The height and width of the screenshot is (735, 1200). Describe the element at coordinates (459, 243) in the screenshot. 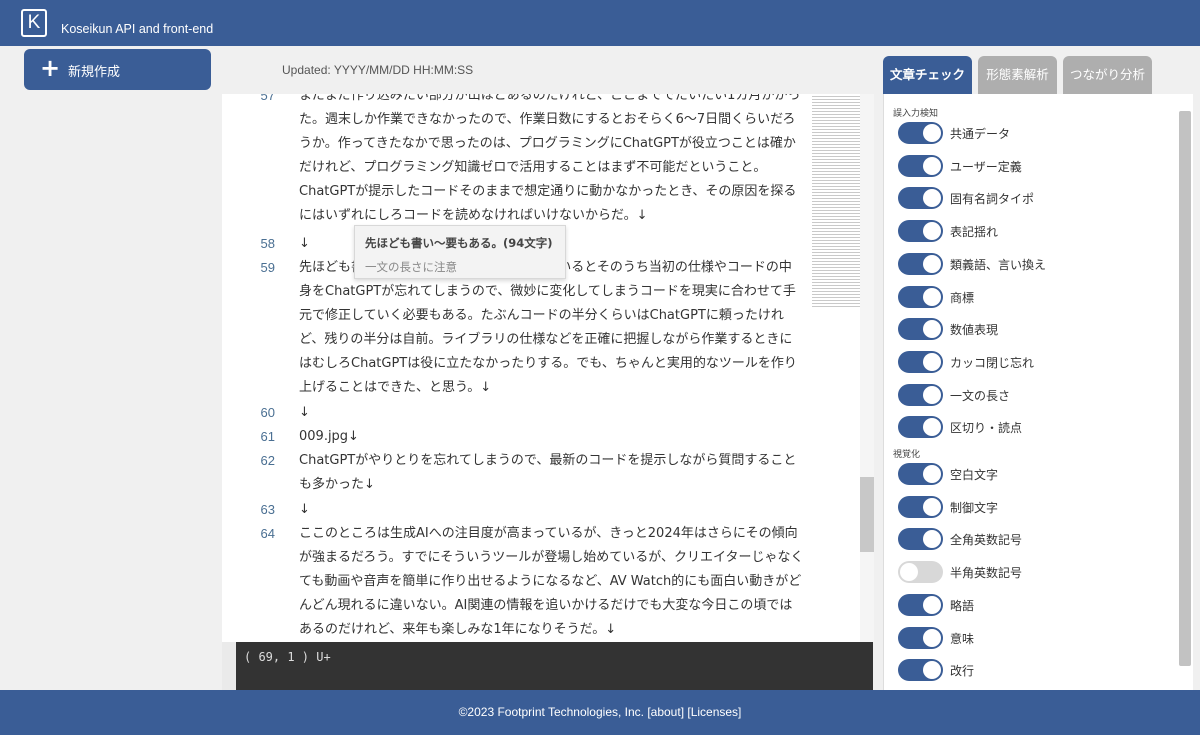

I see `tooltip-title: 先ほども書い～要もある。(94文字)` at that location.